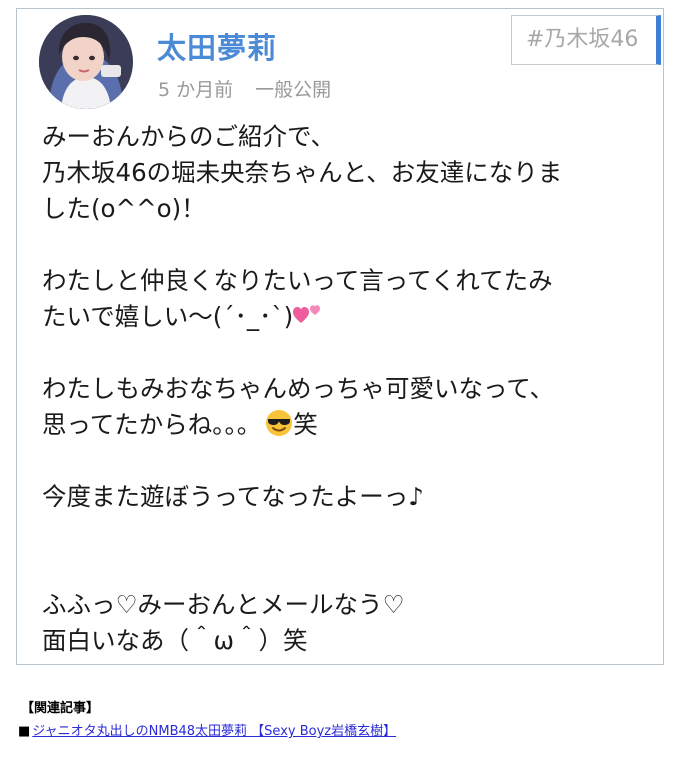 The width and height of the screenshot is (687, 762). I want to click on post-line: 乃木坂46の堀未央奈ちゃんと、お友達になりま, so click(302, 172).